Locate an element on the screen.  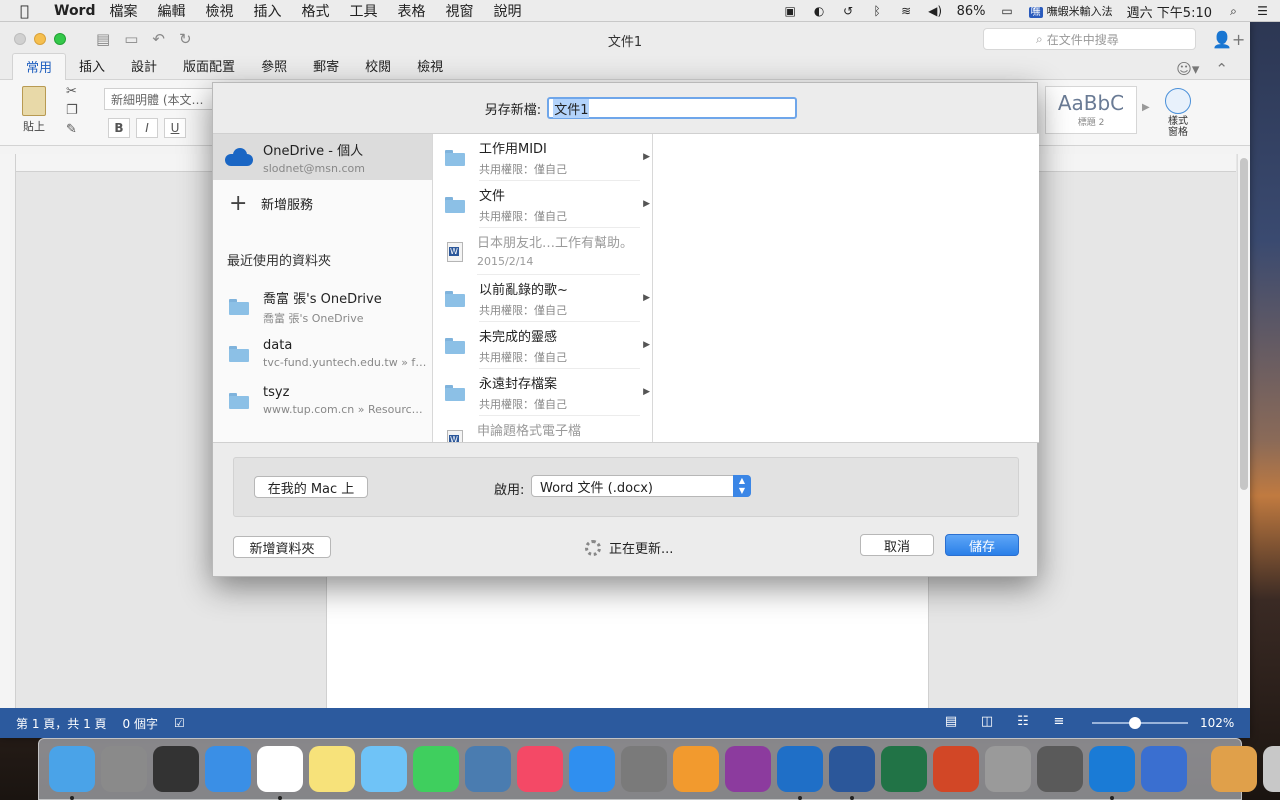
format-painter-icon: ✎ is located at coordinates (72, 129).